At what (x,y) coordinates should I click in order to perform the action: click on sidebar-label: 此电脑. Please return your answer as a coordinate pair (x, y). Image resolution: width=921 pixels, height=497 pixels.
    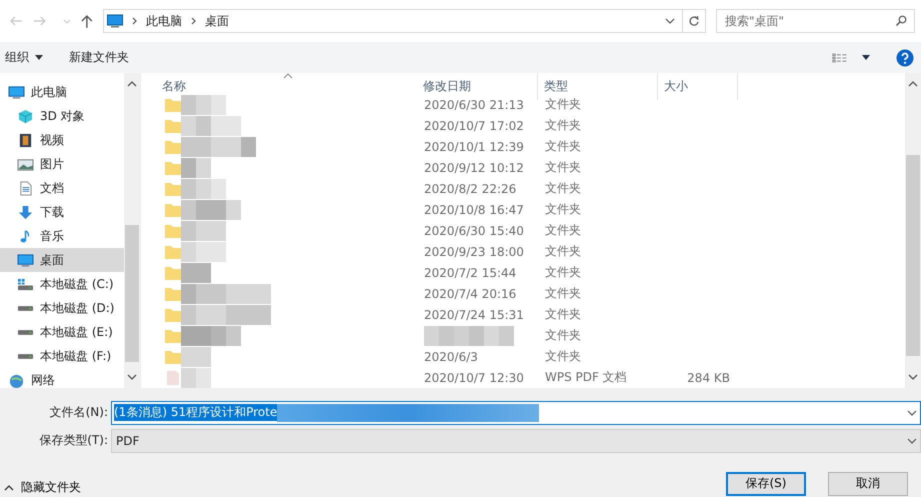
    Looking at the image, I should click on (49, 92).